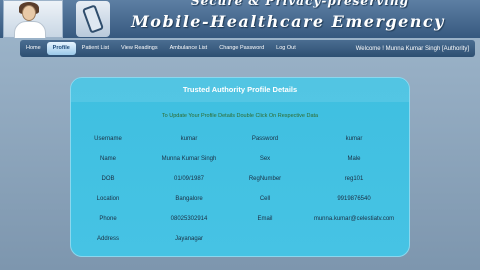 This screenshot has width=480, height=270. I want to click on nav-patient-list: Patient List, so click(95, 48).